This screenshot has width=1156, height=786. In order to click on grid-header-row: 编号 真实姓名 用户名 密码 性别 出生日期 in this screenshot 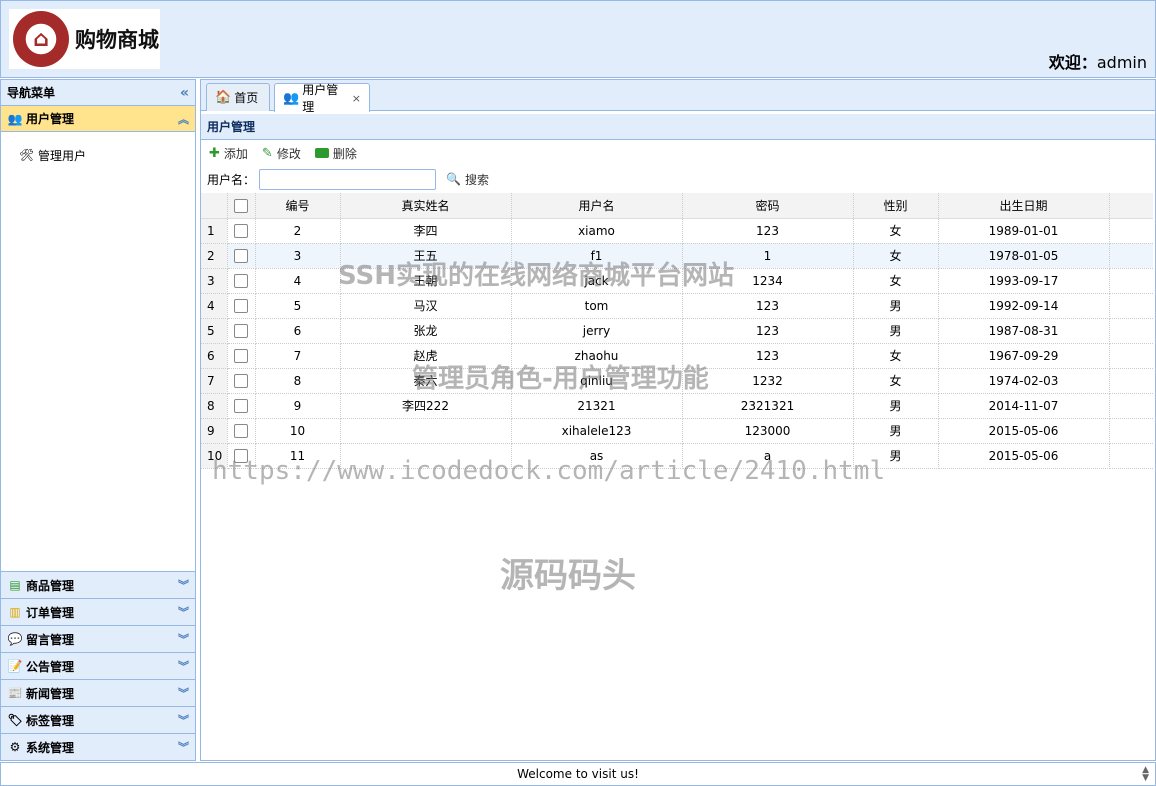, I will do `click(677, 206)`.